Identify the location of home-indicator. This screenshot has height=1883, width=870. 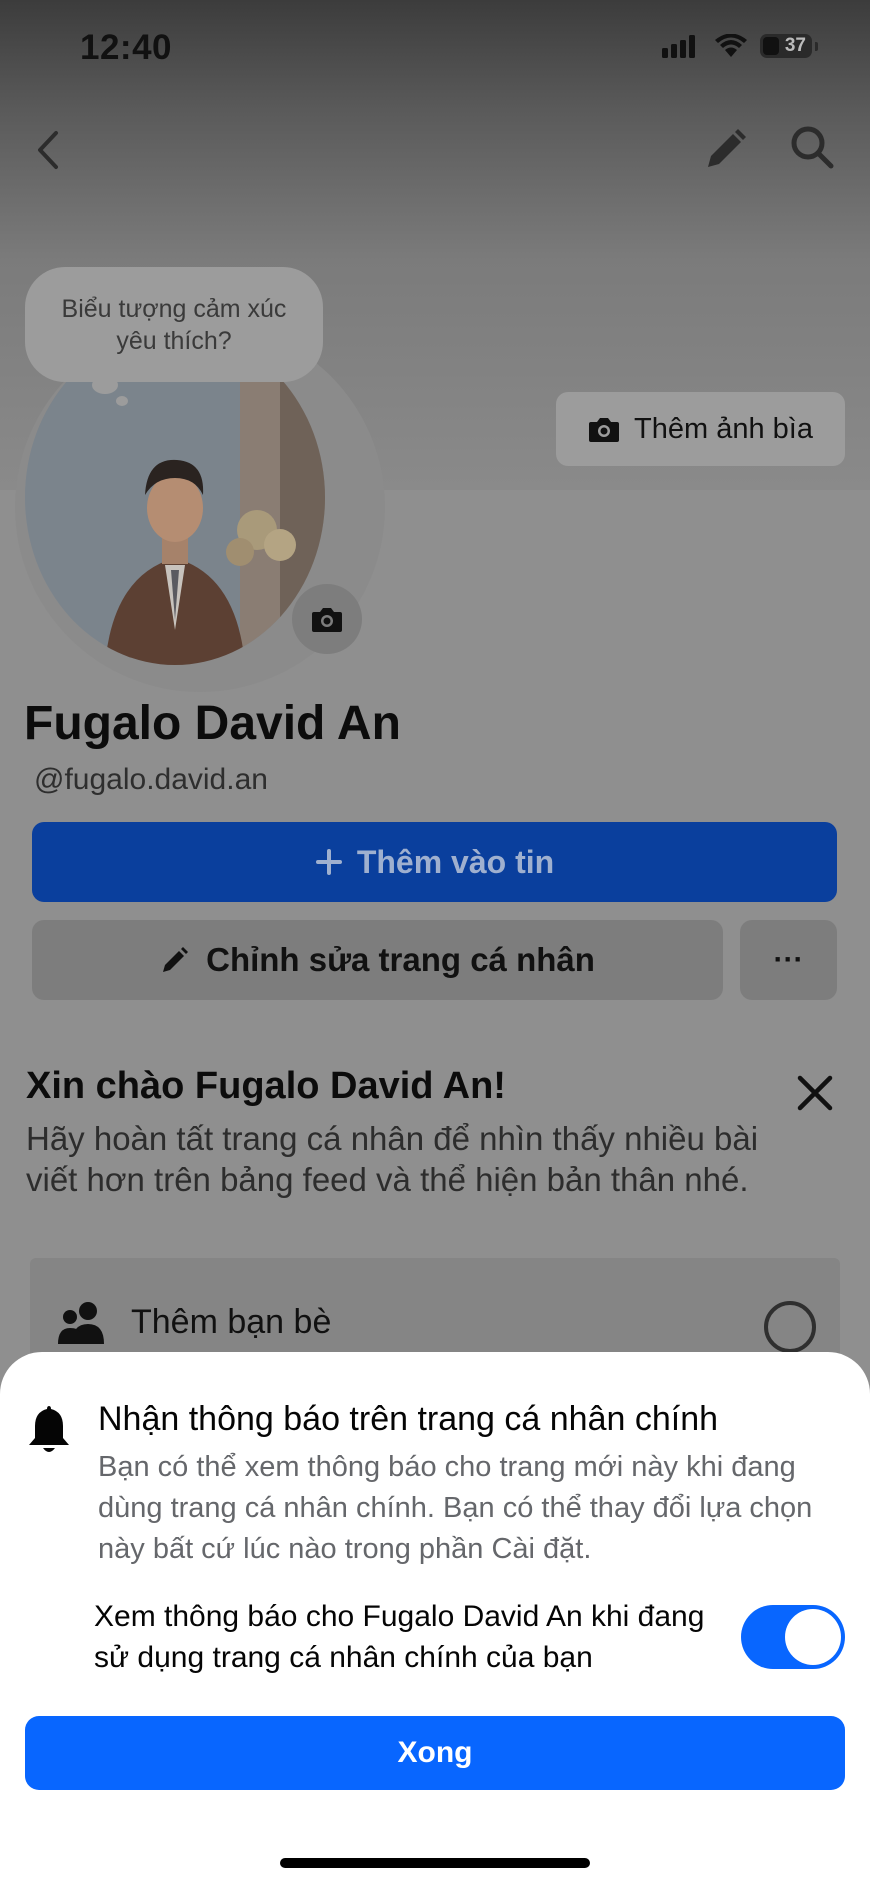
(435, 1863).